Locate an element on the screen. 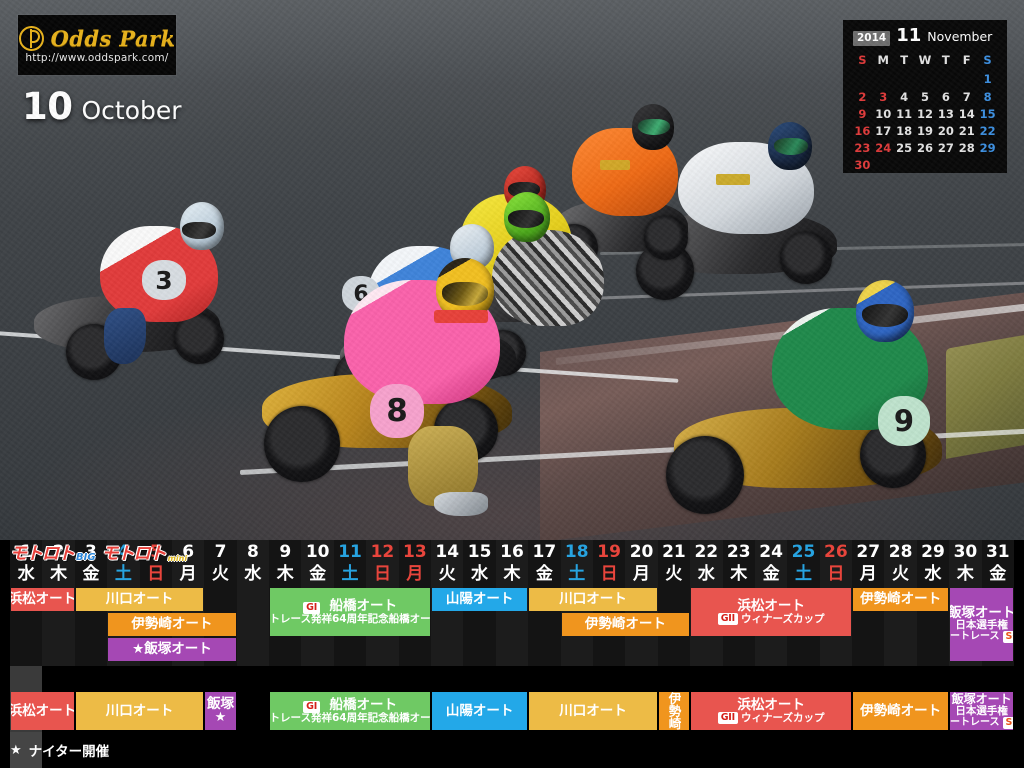 This screenshot has height=768, width=1024. mini-day-21: 21 is located at coordinates (966, 131).